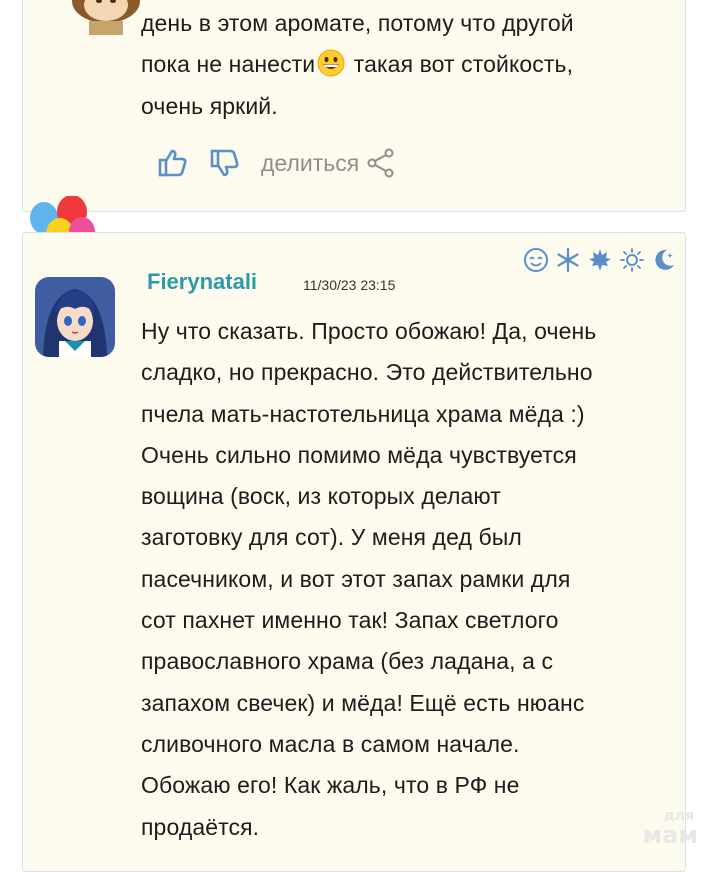  What do you see at coordinates (310, 162) in the screenshot?
I see `share-label: делиться` at bounding box center [310, 162].